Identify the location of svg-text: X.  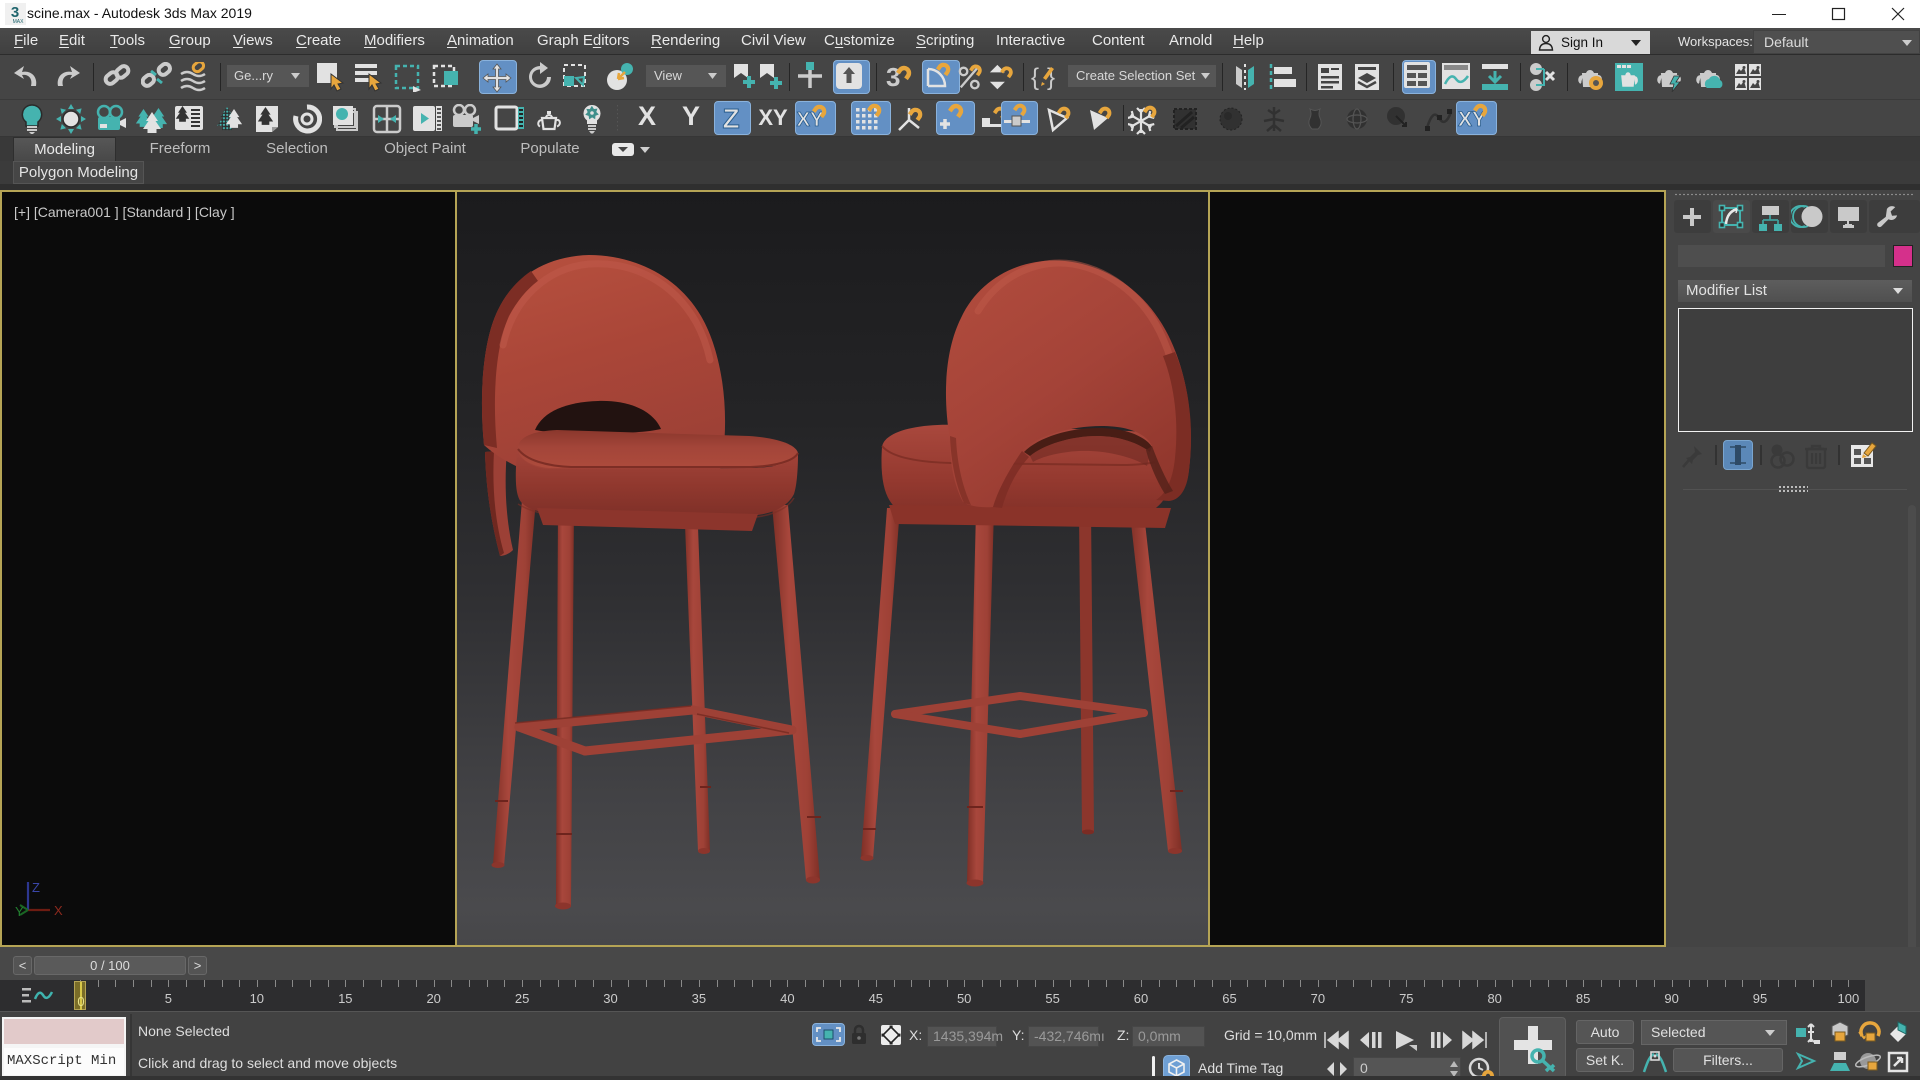
(58, 910).